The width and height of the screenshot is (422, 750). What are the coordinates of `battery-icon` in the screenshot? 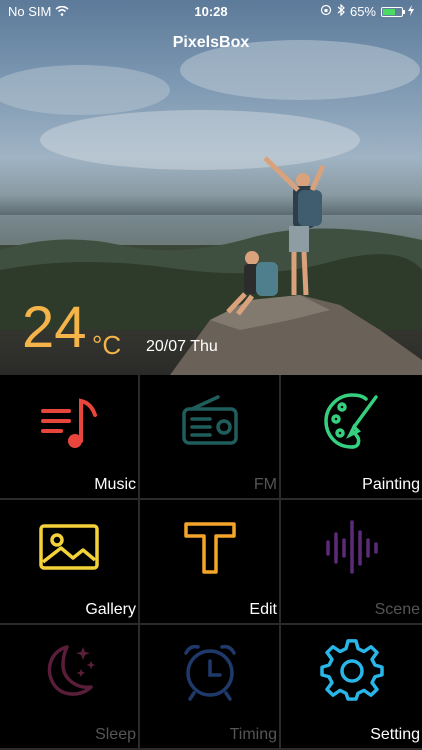 It's located at (393, 11).